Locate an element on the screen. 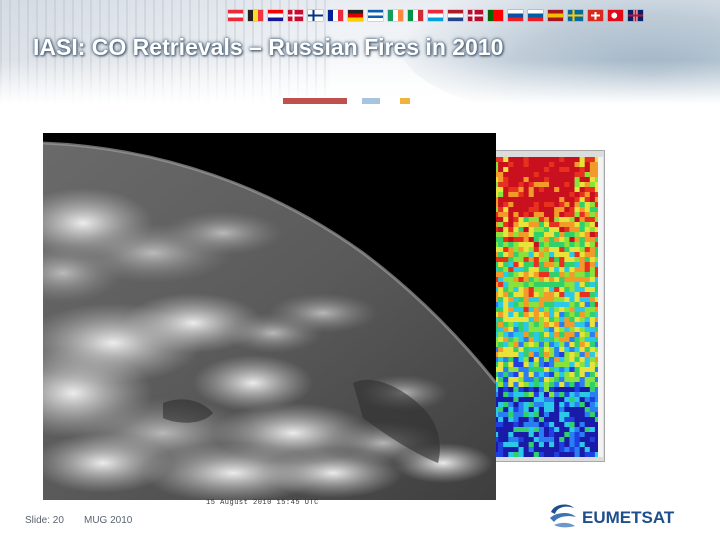 The height and width of the screenshot is (540, 720). flag-slovenia-icon is located at coordinates (535, 15).